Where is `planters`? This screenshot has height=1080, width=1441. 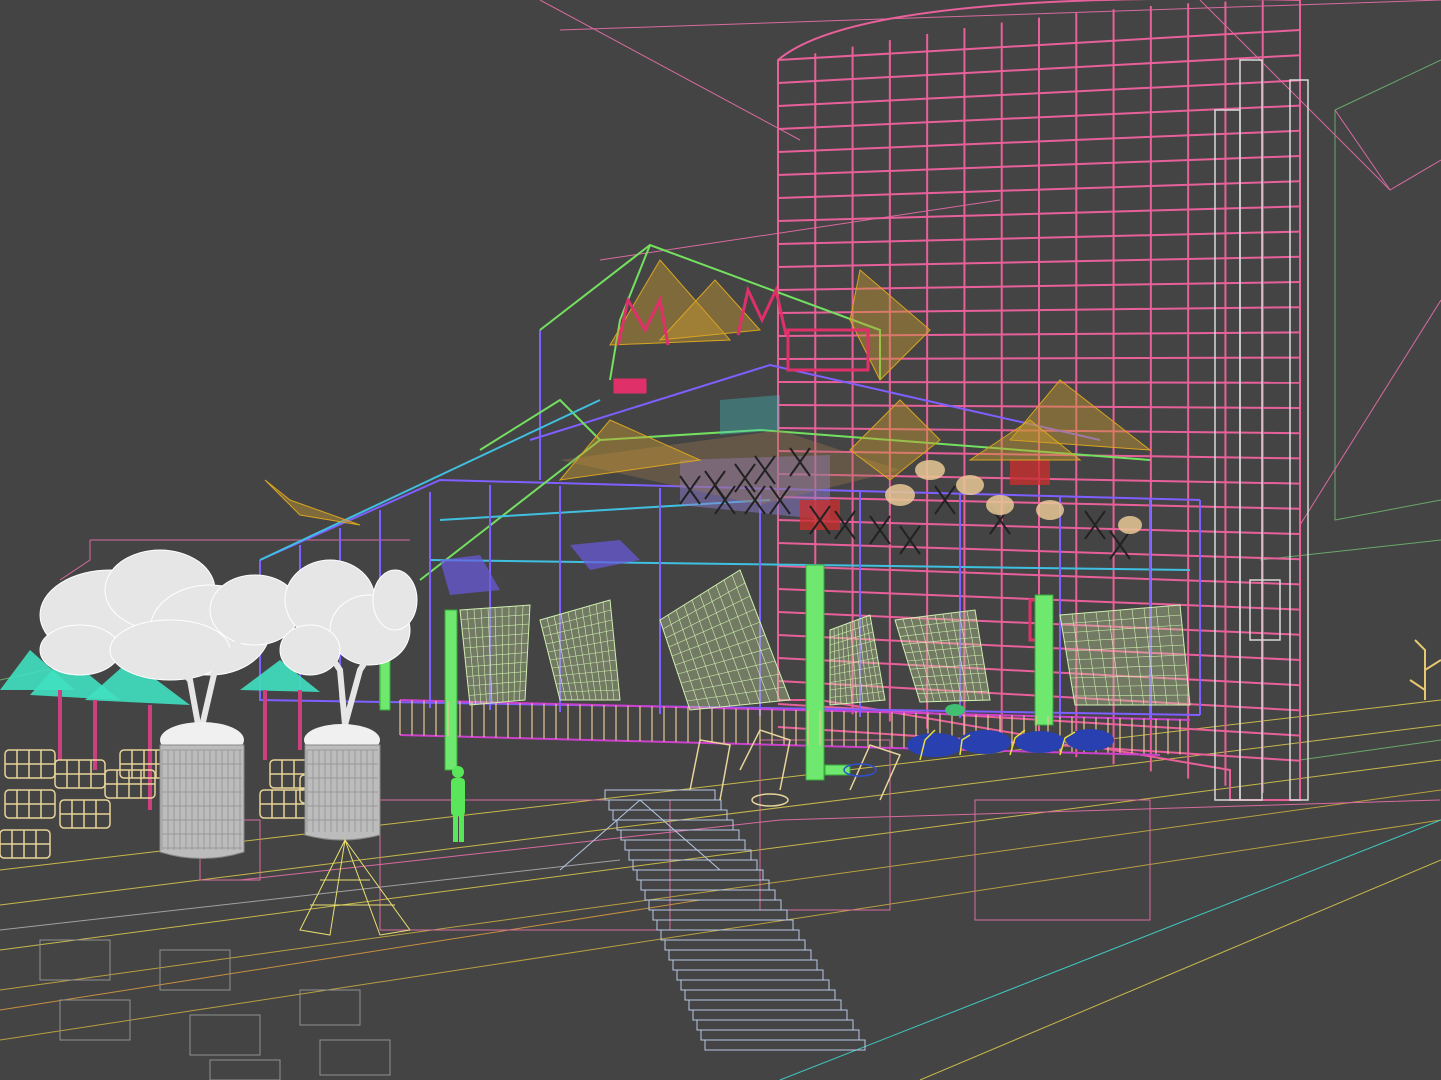 planters is located at coordinates (285, 829).